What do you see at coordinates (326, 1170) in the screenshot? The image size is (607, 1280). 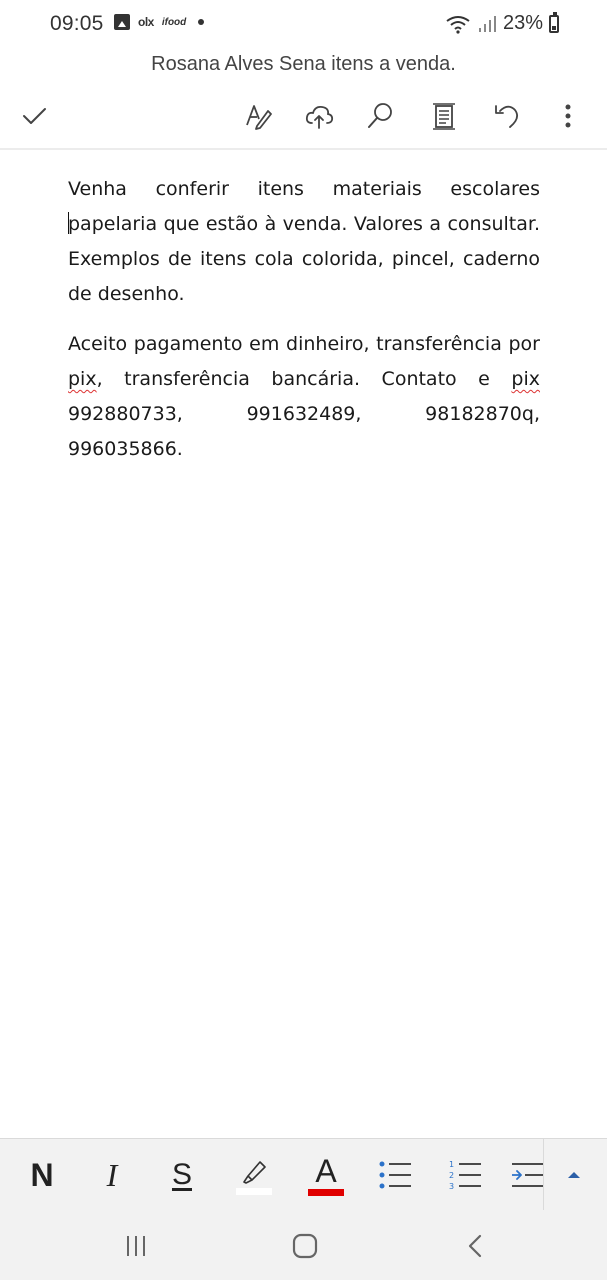 I see `font-color-letter: A` at bounding box center [326, 1170].